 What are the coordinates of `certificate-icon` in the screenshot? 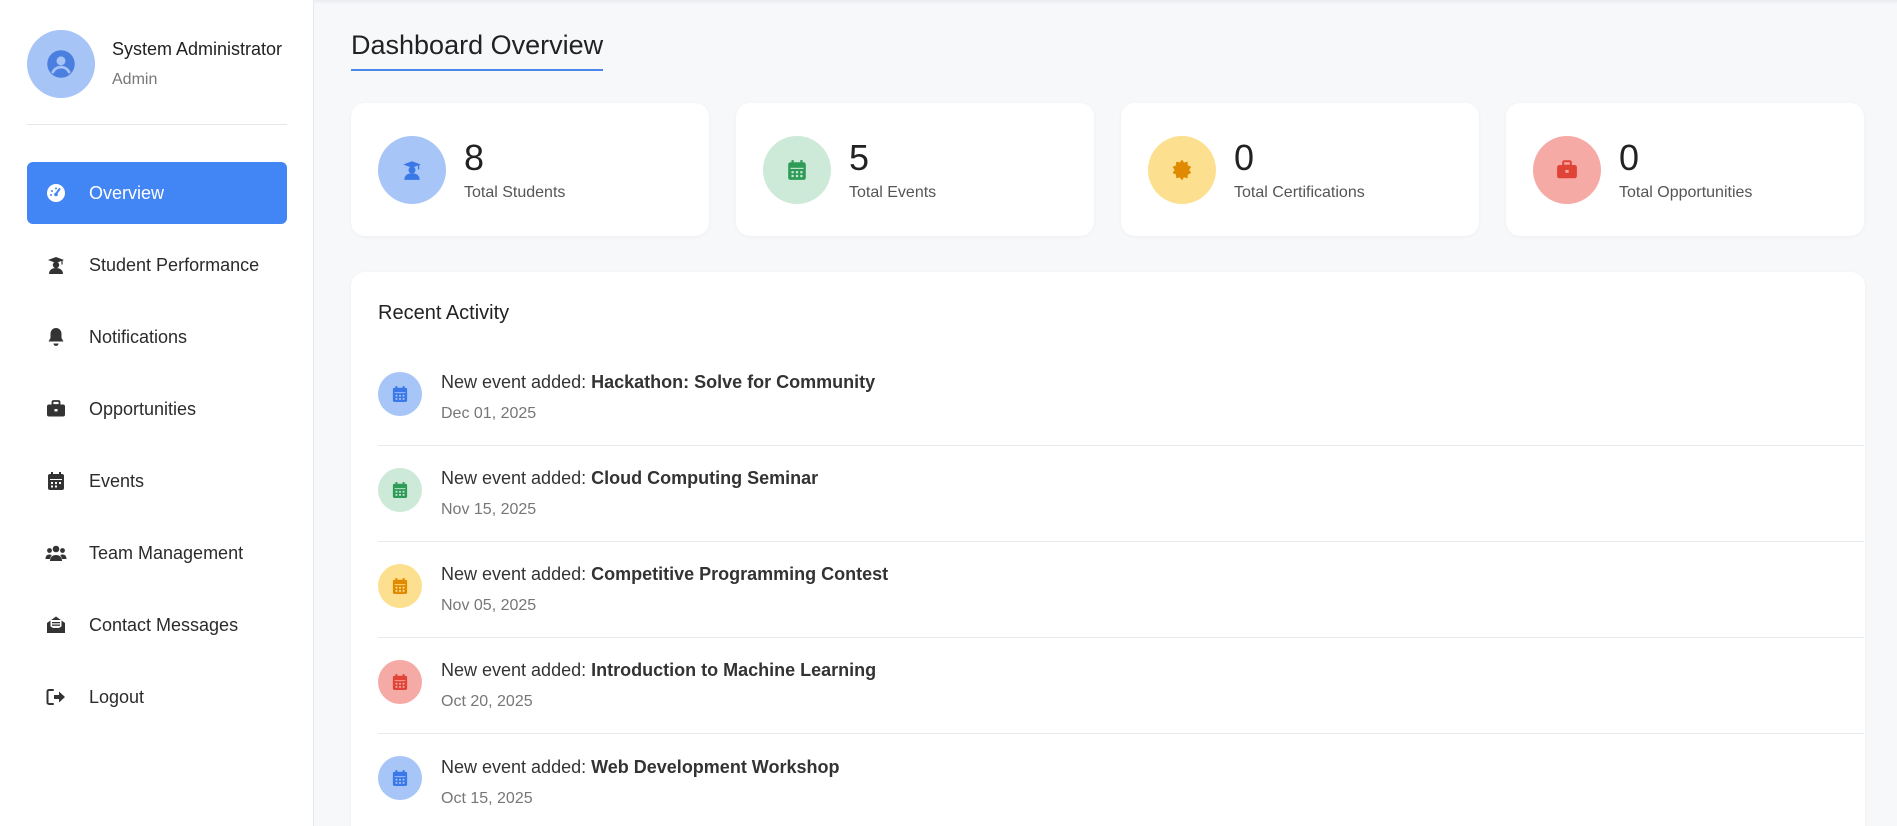 It's located at (1182, 169).